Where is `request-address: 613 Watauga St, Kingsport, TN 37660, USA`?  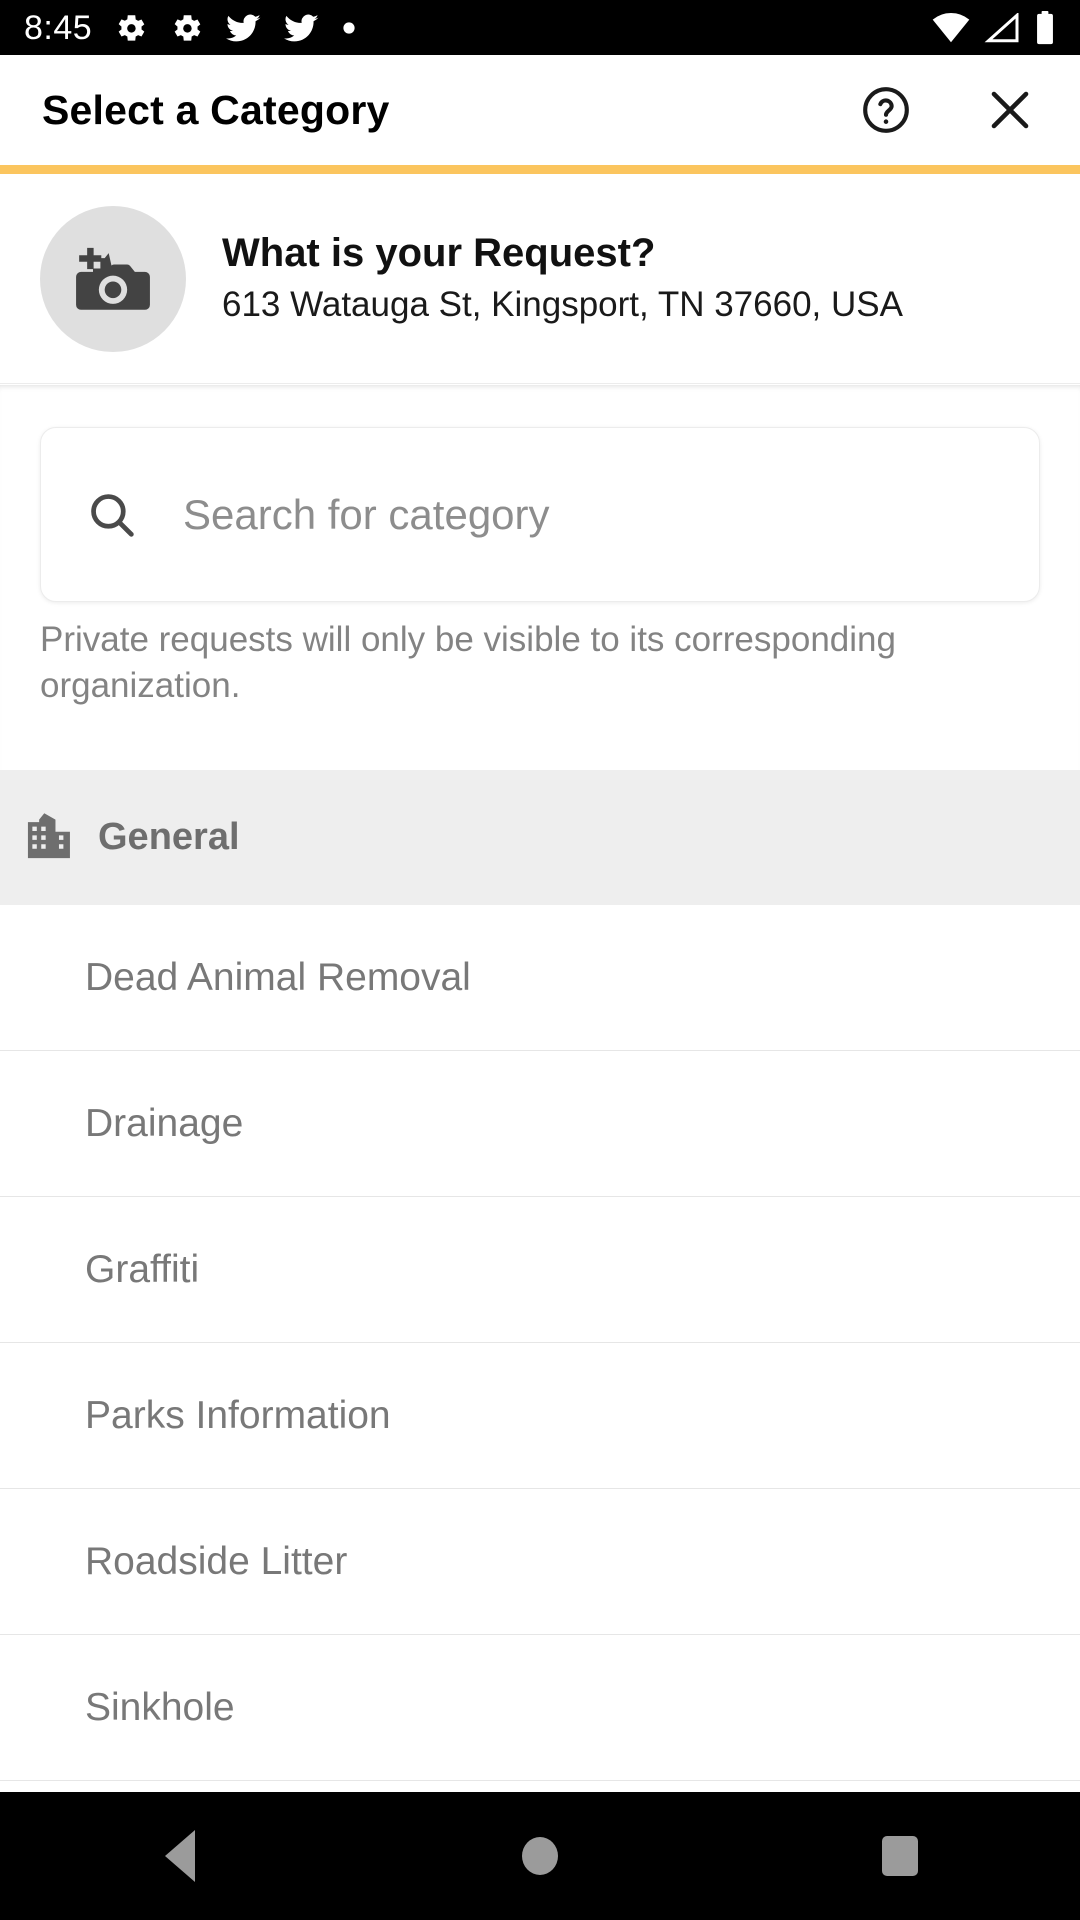
request-address: 613 Watauga St, Kingsport, TN 37660, USA is located at coordinates (562, 304).